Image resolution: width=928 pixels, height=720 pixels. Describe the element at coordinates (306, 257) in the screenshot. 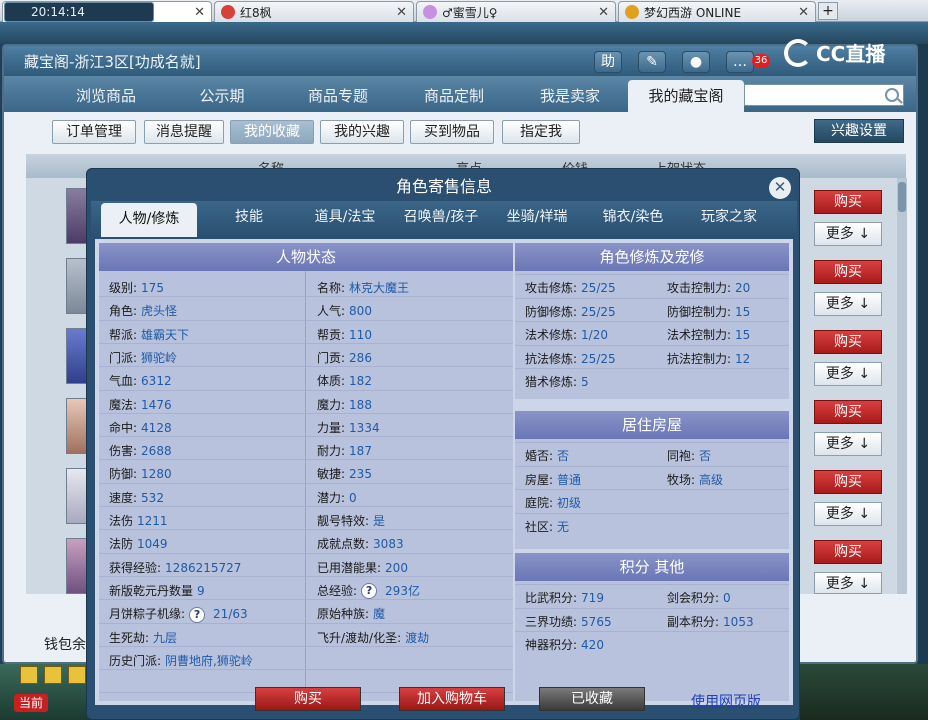

I see `panel-heading: 人物状态` at that location.